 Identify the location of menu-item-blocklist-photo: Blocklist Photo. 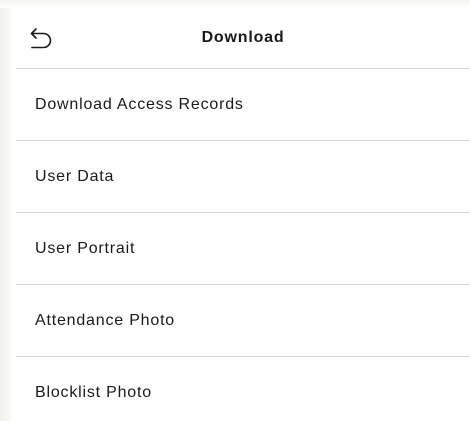
(243, 389).